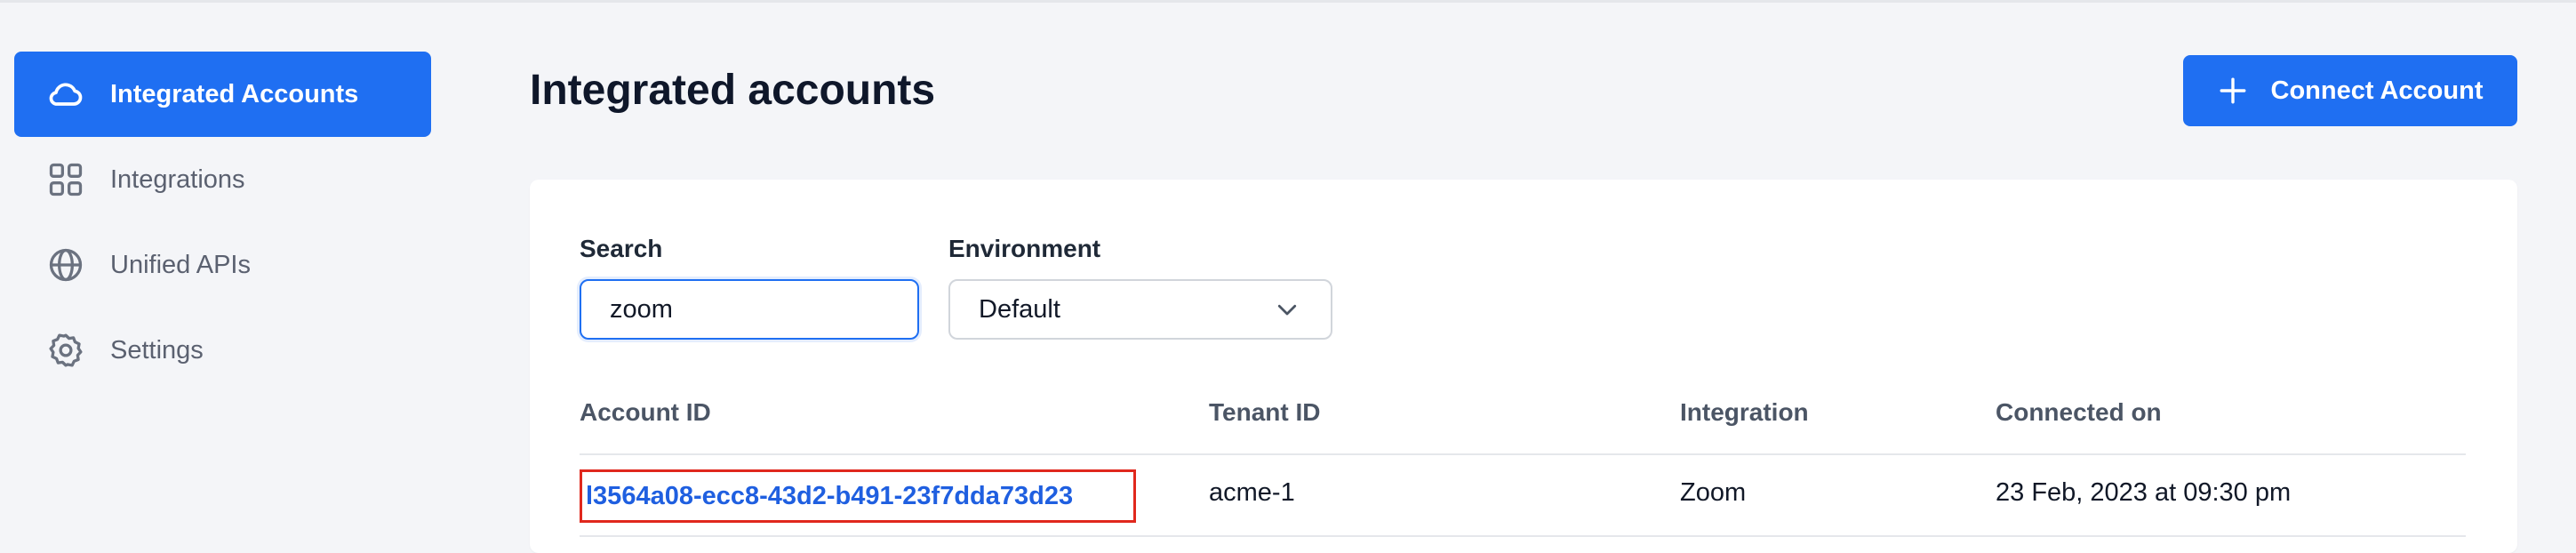 The image size is (2576, 553). I want to click on cloud-icon, so click(65, 94).